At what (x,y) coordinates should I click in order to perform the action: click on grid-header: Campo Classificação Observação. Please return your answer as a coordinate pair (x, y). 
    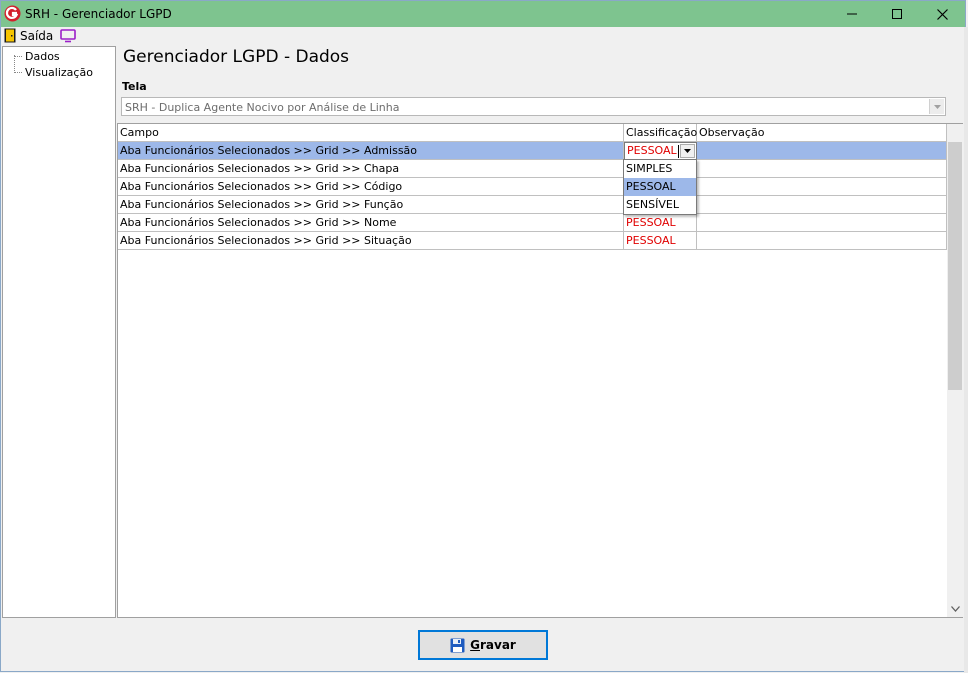
    Looking at the image, I should click on (532, 133).